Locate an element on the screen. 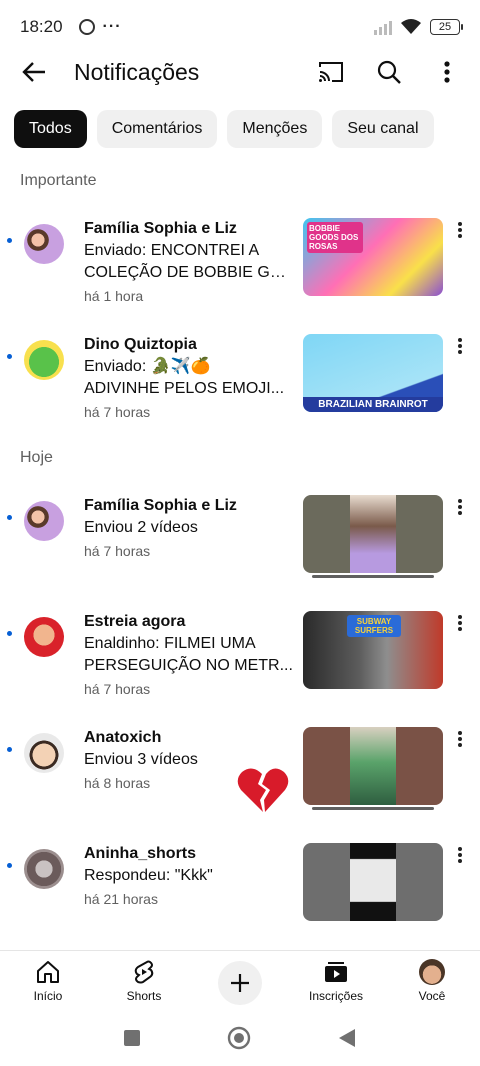 This screenshot has width=480, height=1066. notification-message: Enviado: 🐊✈️🍊 is located at coordinates (147, 366).